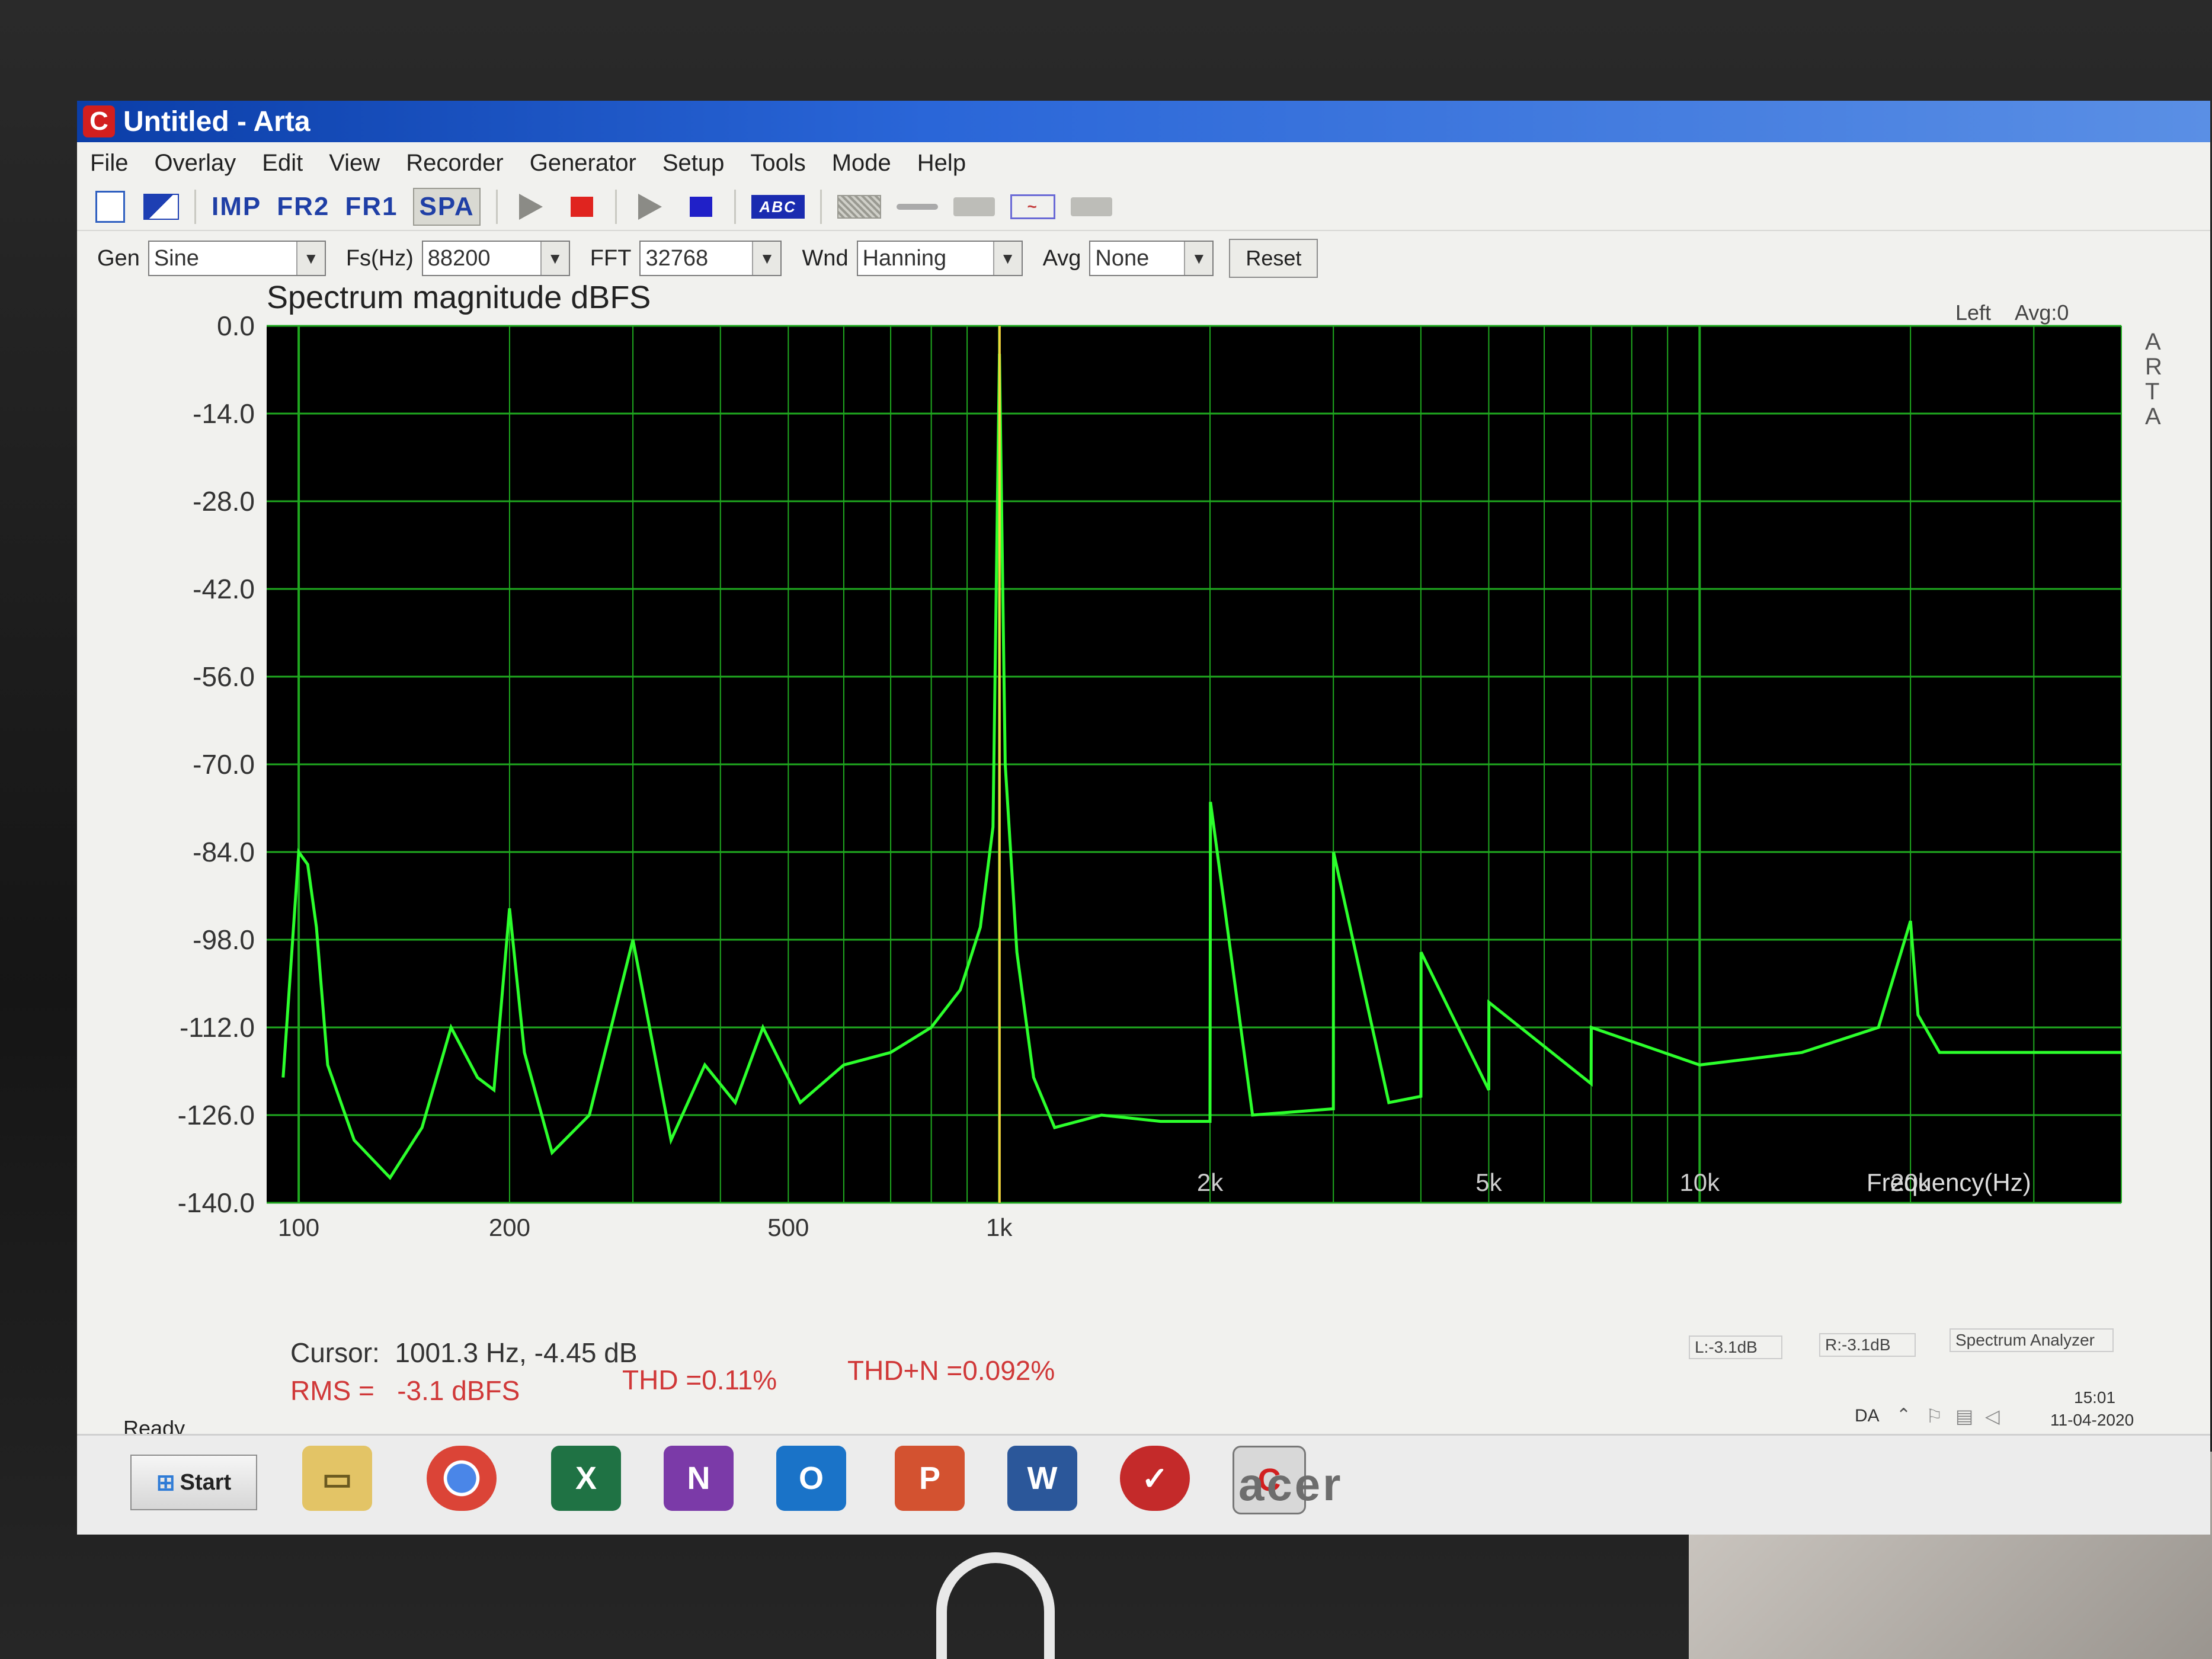 The height and width of the screenshot is (1659, 2212). I want to click on wnd-value: Hanning, so click(904, 258).